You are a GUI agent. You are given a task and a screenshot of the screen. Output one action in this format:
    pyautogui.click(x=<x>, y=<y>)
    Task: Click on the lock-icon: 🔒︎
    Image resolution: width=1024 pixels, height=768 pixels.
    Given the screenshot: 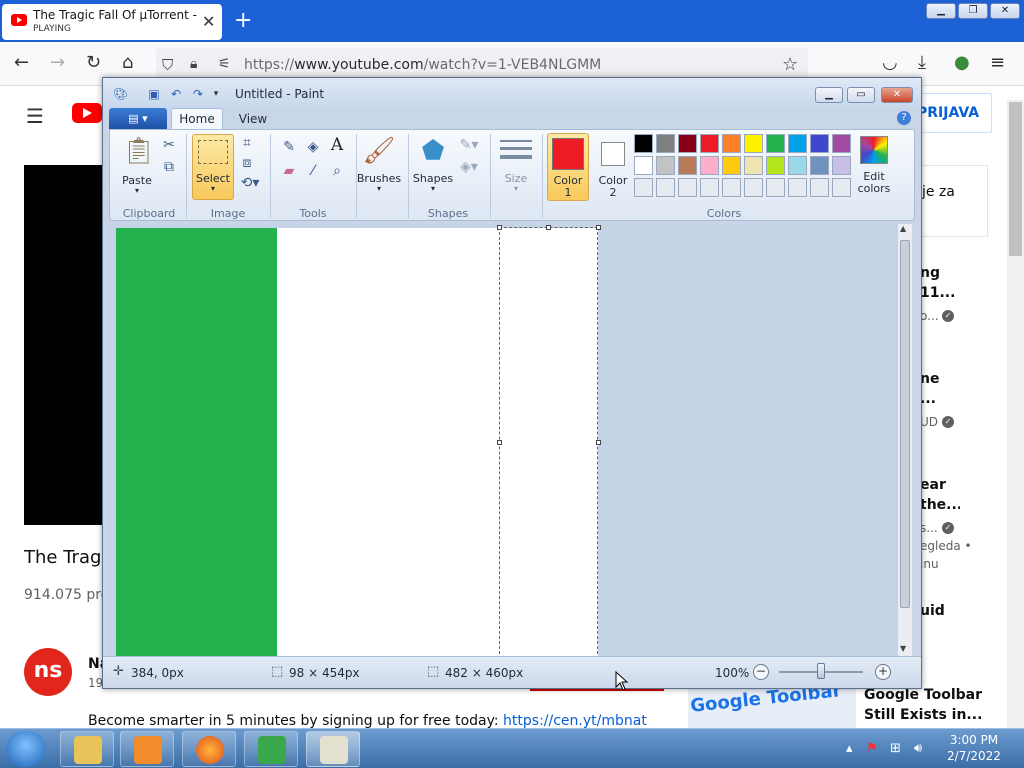 What is the action you would take?
    pyautogui.click(x=193, y=64)
    